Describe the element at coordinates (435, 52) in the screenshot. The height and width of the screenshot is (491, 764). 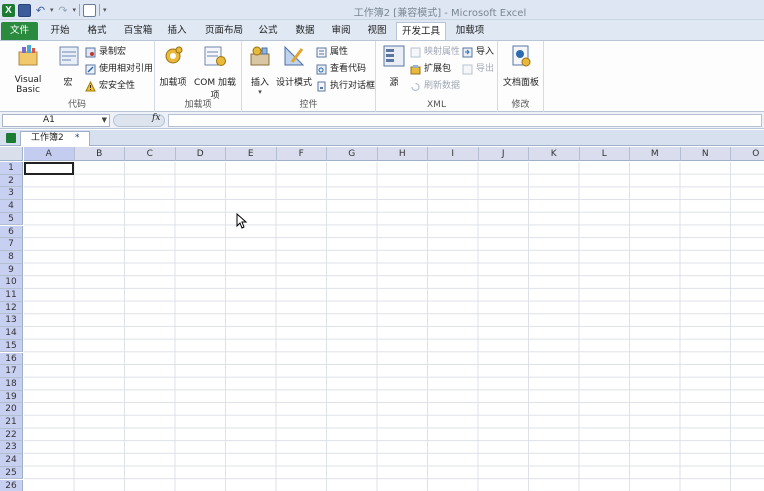
I see `map-properties-button: 映射属性` at that location.